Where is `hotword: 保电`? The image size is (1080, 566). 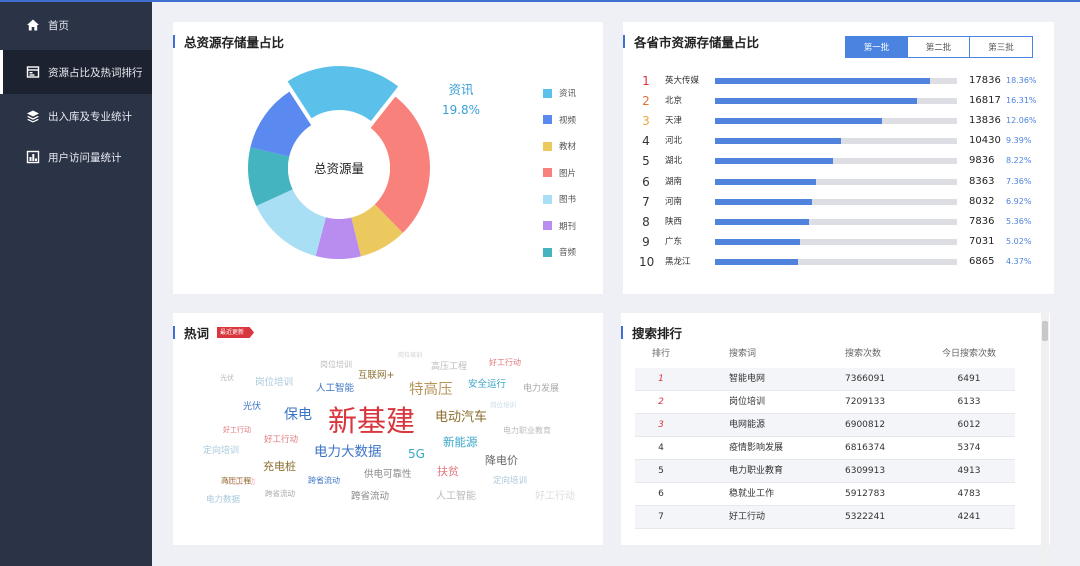
hotword: 保电 is located at coordinates (298, 415).